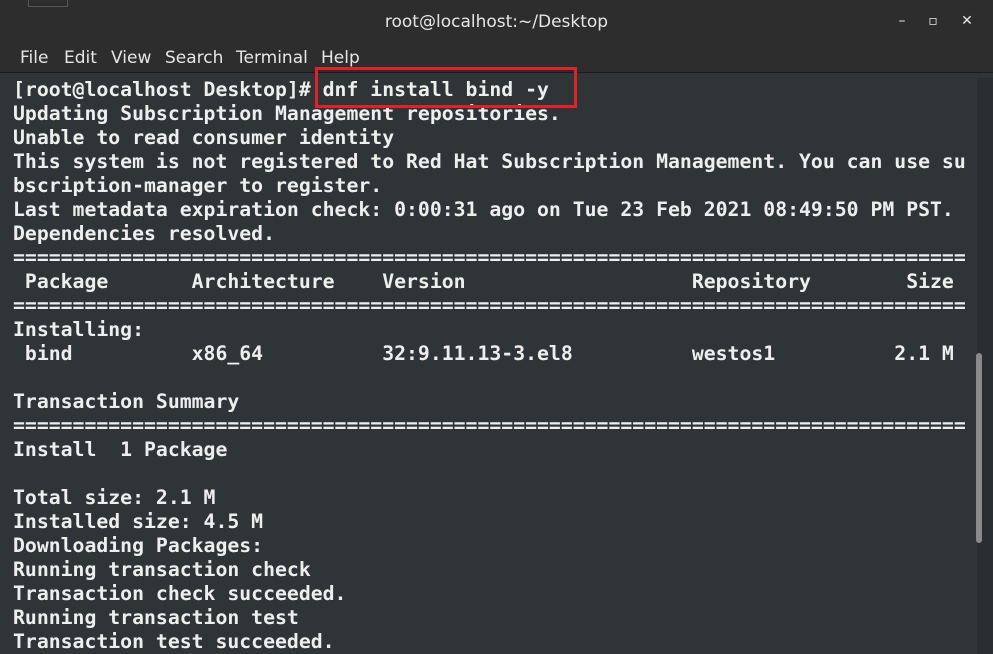 The height and width of the screenshot is (654, 993). What do you see at coordinates (114, 497) in the screenshot?
I see `terminal-line: Total size: 2.1 M` at bounding box center [114, 497].